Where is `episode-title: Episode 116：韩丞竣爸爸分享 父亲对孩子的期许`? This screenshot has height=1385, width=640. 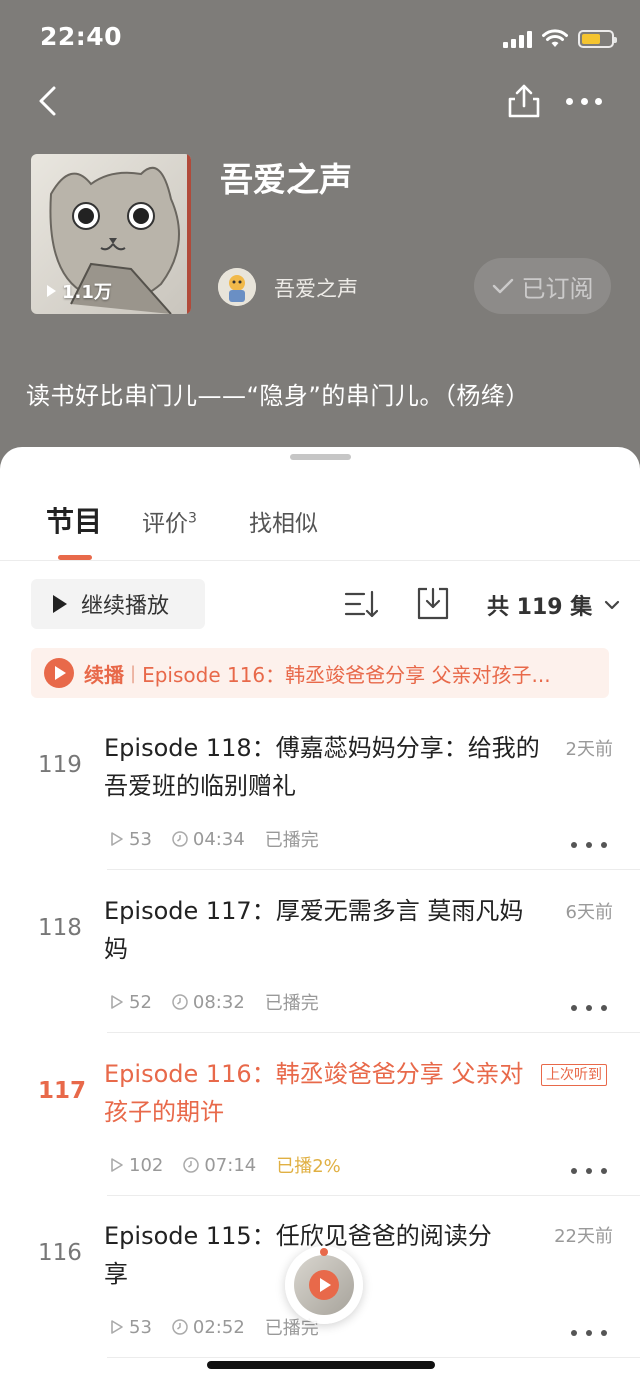 episode-title: Episode 116：韩丞竣爸爸分享 父亲对孩子的期许 is located at coordinates (320, 1093).